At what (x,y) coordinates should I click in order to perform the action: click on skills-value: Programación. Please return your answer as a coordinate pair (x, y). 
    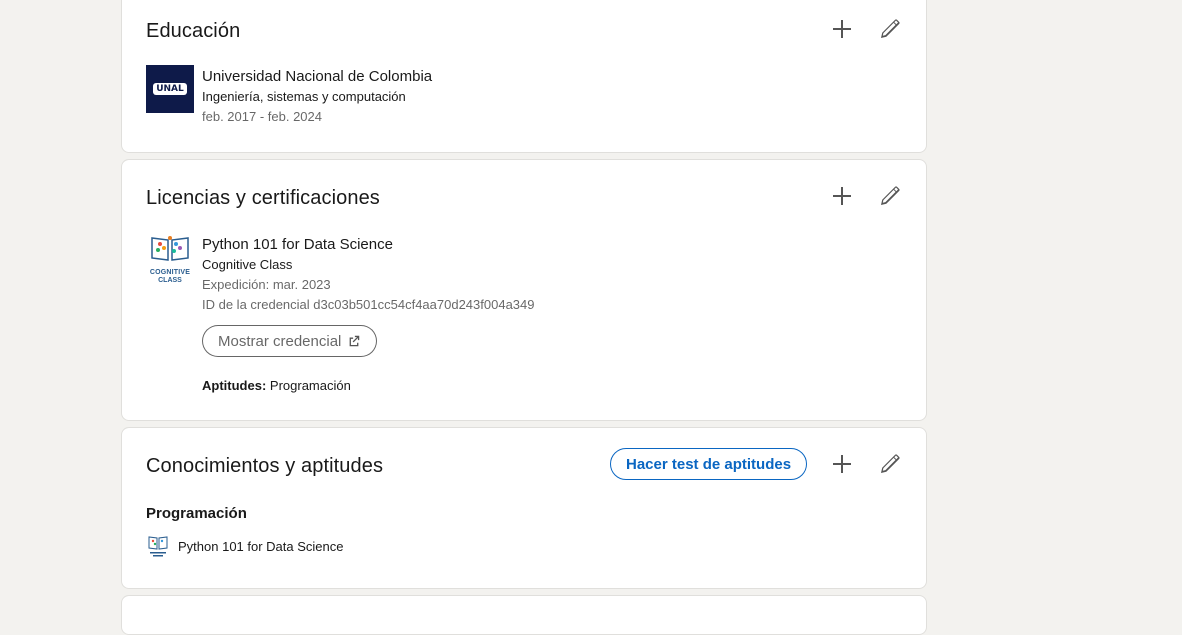
    Looking at the image, I should click on (310, 385).